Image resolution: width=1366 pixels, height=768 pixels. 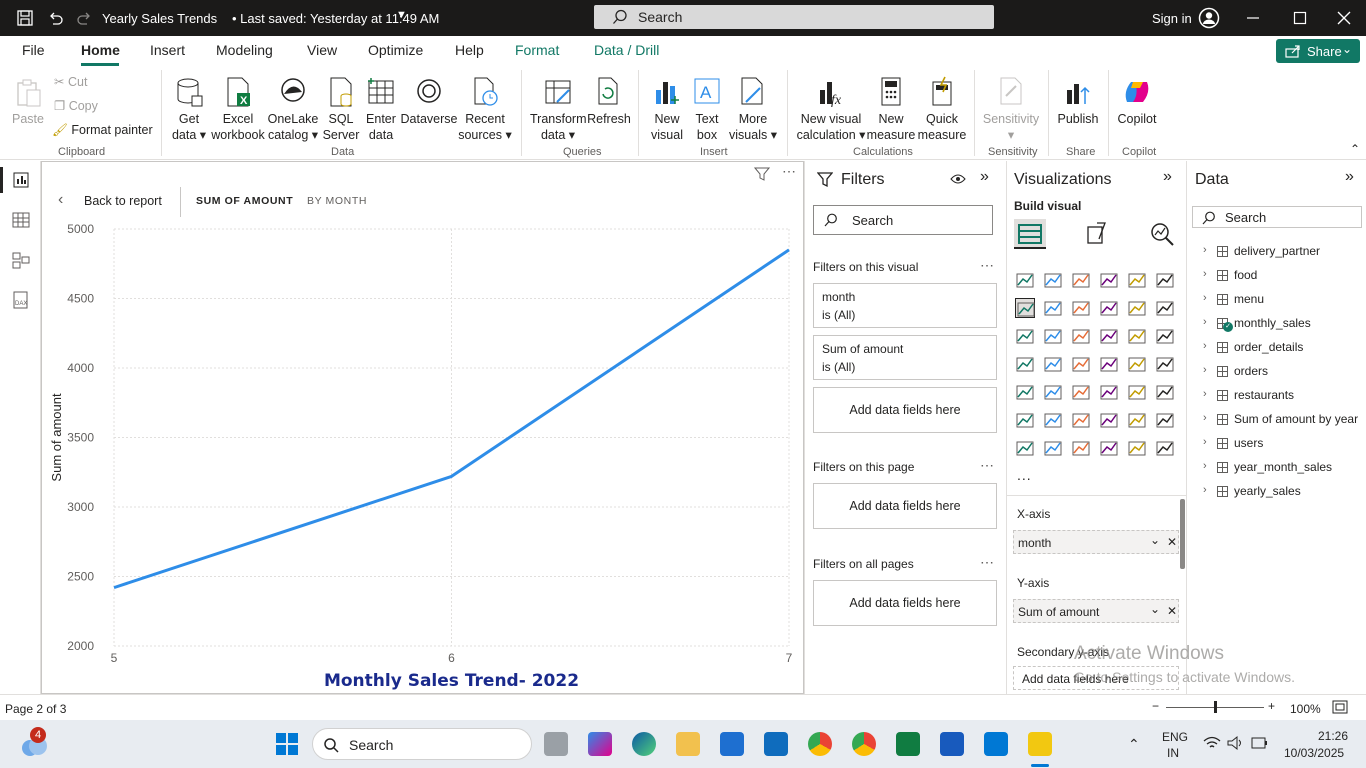 What do you see at coordinates (1096, 611) in the screenshot?
I see `y-axis-field-well: Sum of amount ⌄ ✕` at bounding box center [1096, 611].